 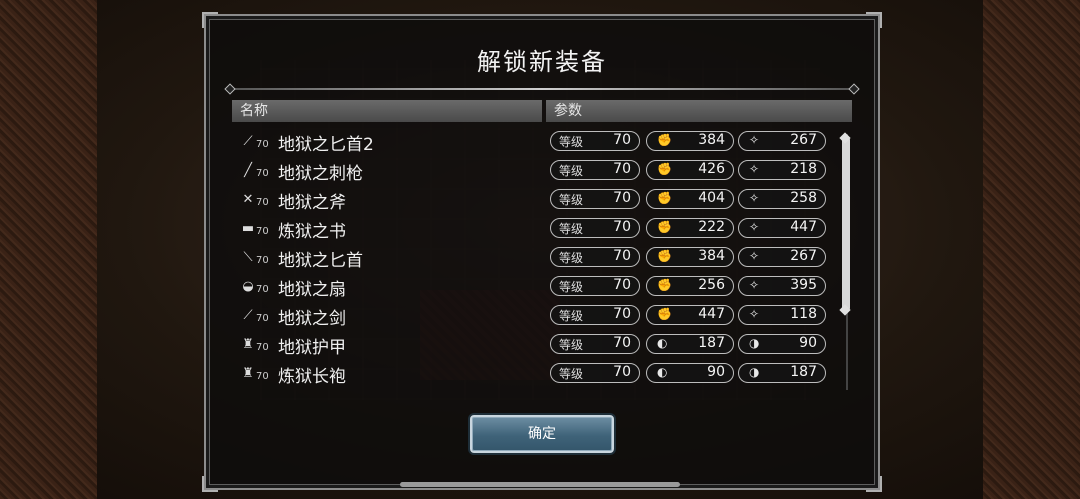 What do you see at coordinates (326, 145) in the screenshot?
I see `item-name: 地狱之匕首2` at bounding box center [326, 145].